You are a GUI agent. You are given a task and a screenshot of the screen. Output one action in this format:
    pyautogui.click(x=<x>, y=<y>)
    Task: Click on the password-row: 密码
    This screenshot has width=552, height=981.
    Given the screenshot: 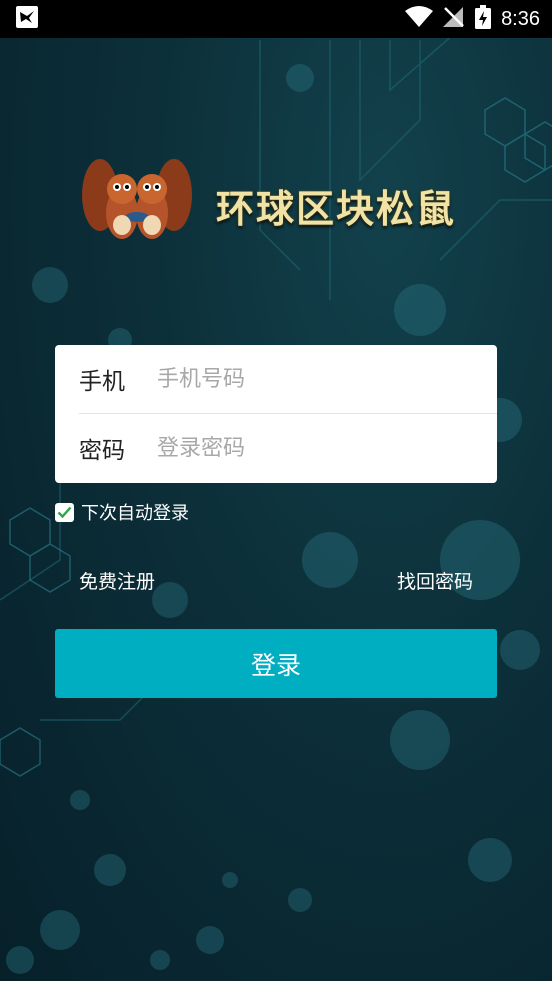 What is the action you would take?
    pyautogui.click(x=276, y=448)
    